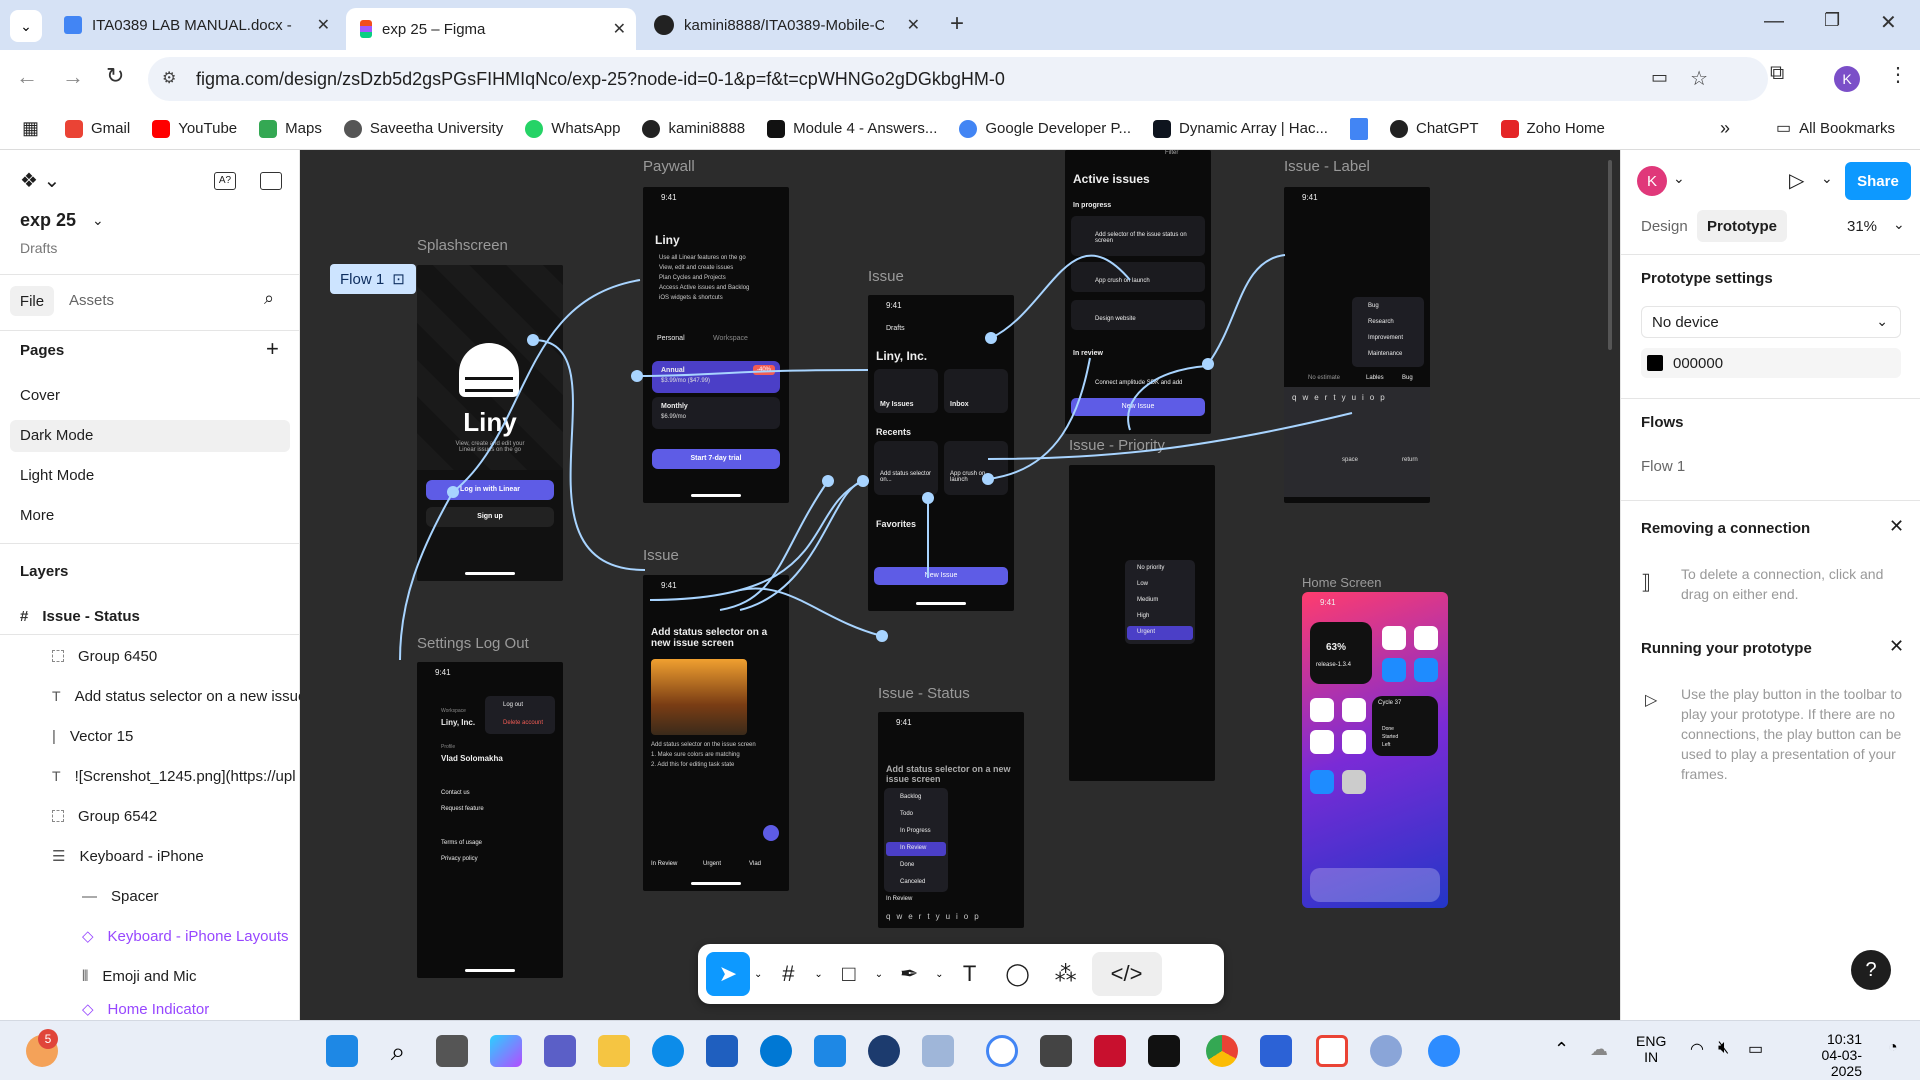 The width and height of the screenshot is (1920, 1080). What do you see at coordinates (1796, 180) in the screenshot?
I see `present-play-icon: ▷` at bounding box center [1796, 180].